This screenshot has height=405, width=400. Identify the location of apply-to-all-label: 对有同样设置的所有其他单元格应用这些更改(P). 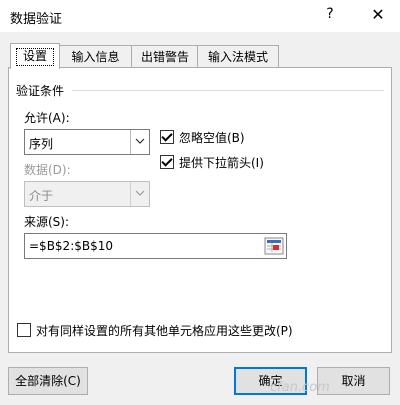
(164, 330).